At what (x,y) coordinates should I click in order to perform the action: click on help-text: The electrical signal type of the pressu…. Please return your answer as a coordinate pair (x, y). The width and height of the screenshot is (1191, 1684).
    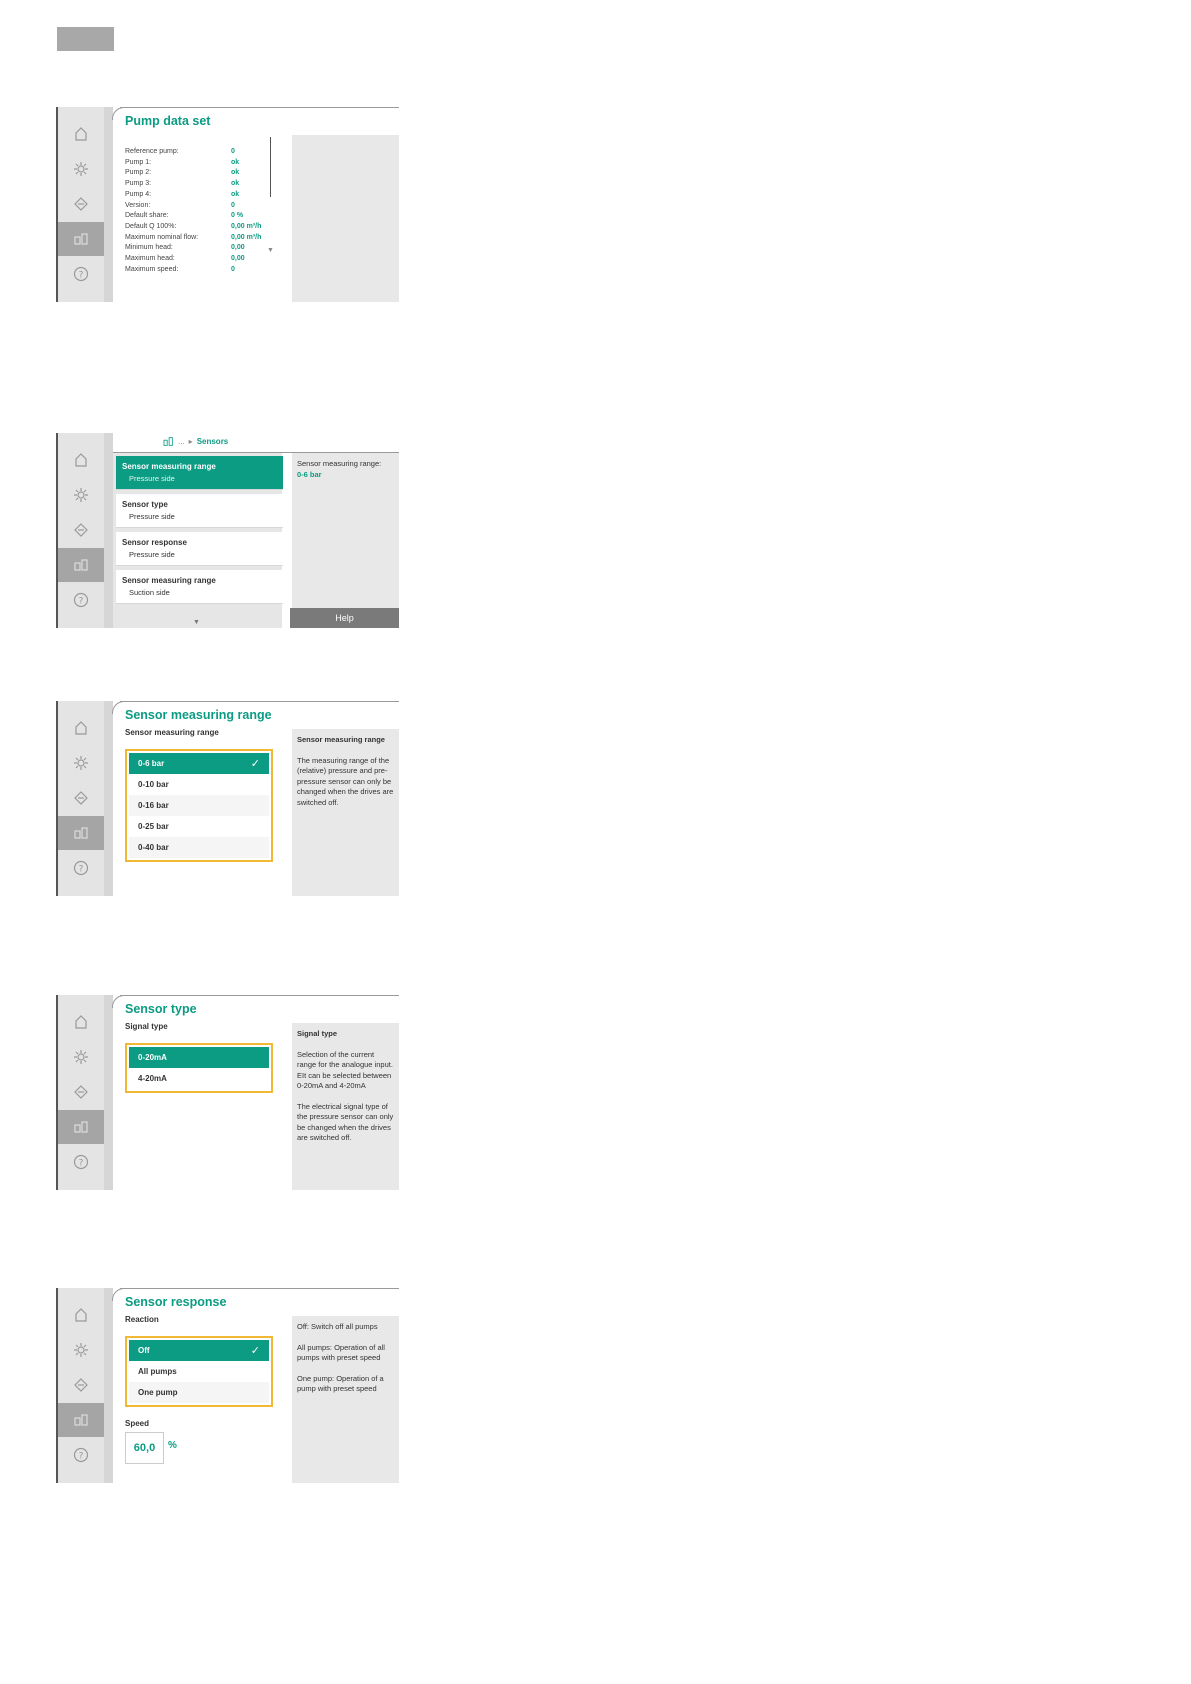
    Looking at the image, I should click on (345, 1122).